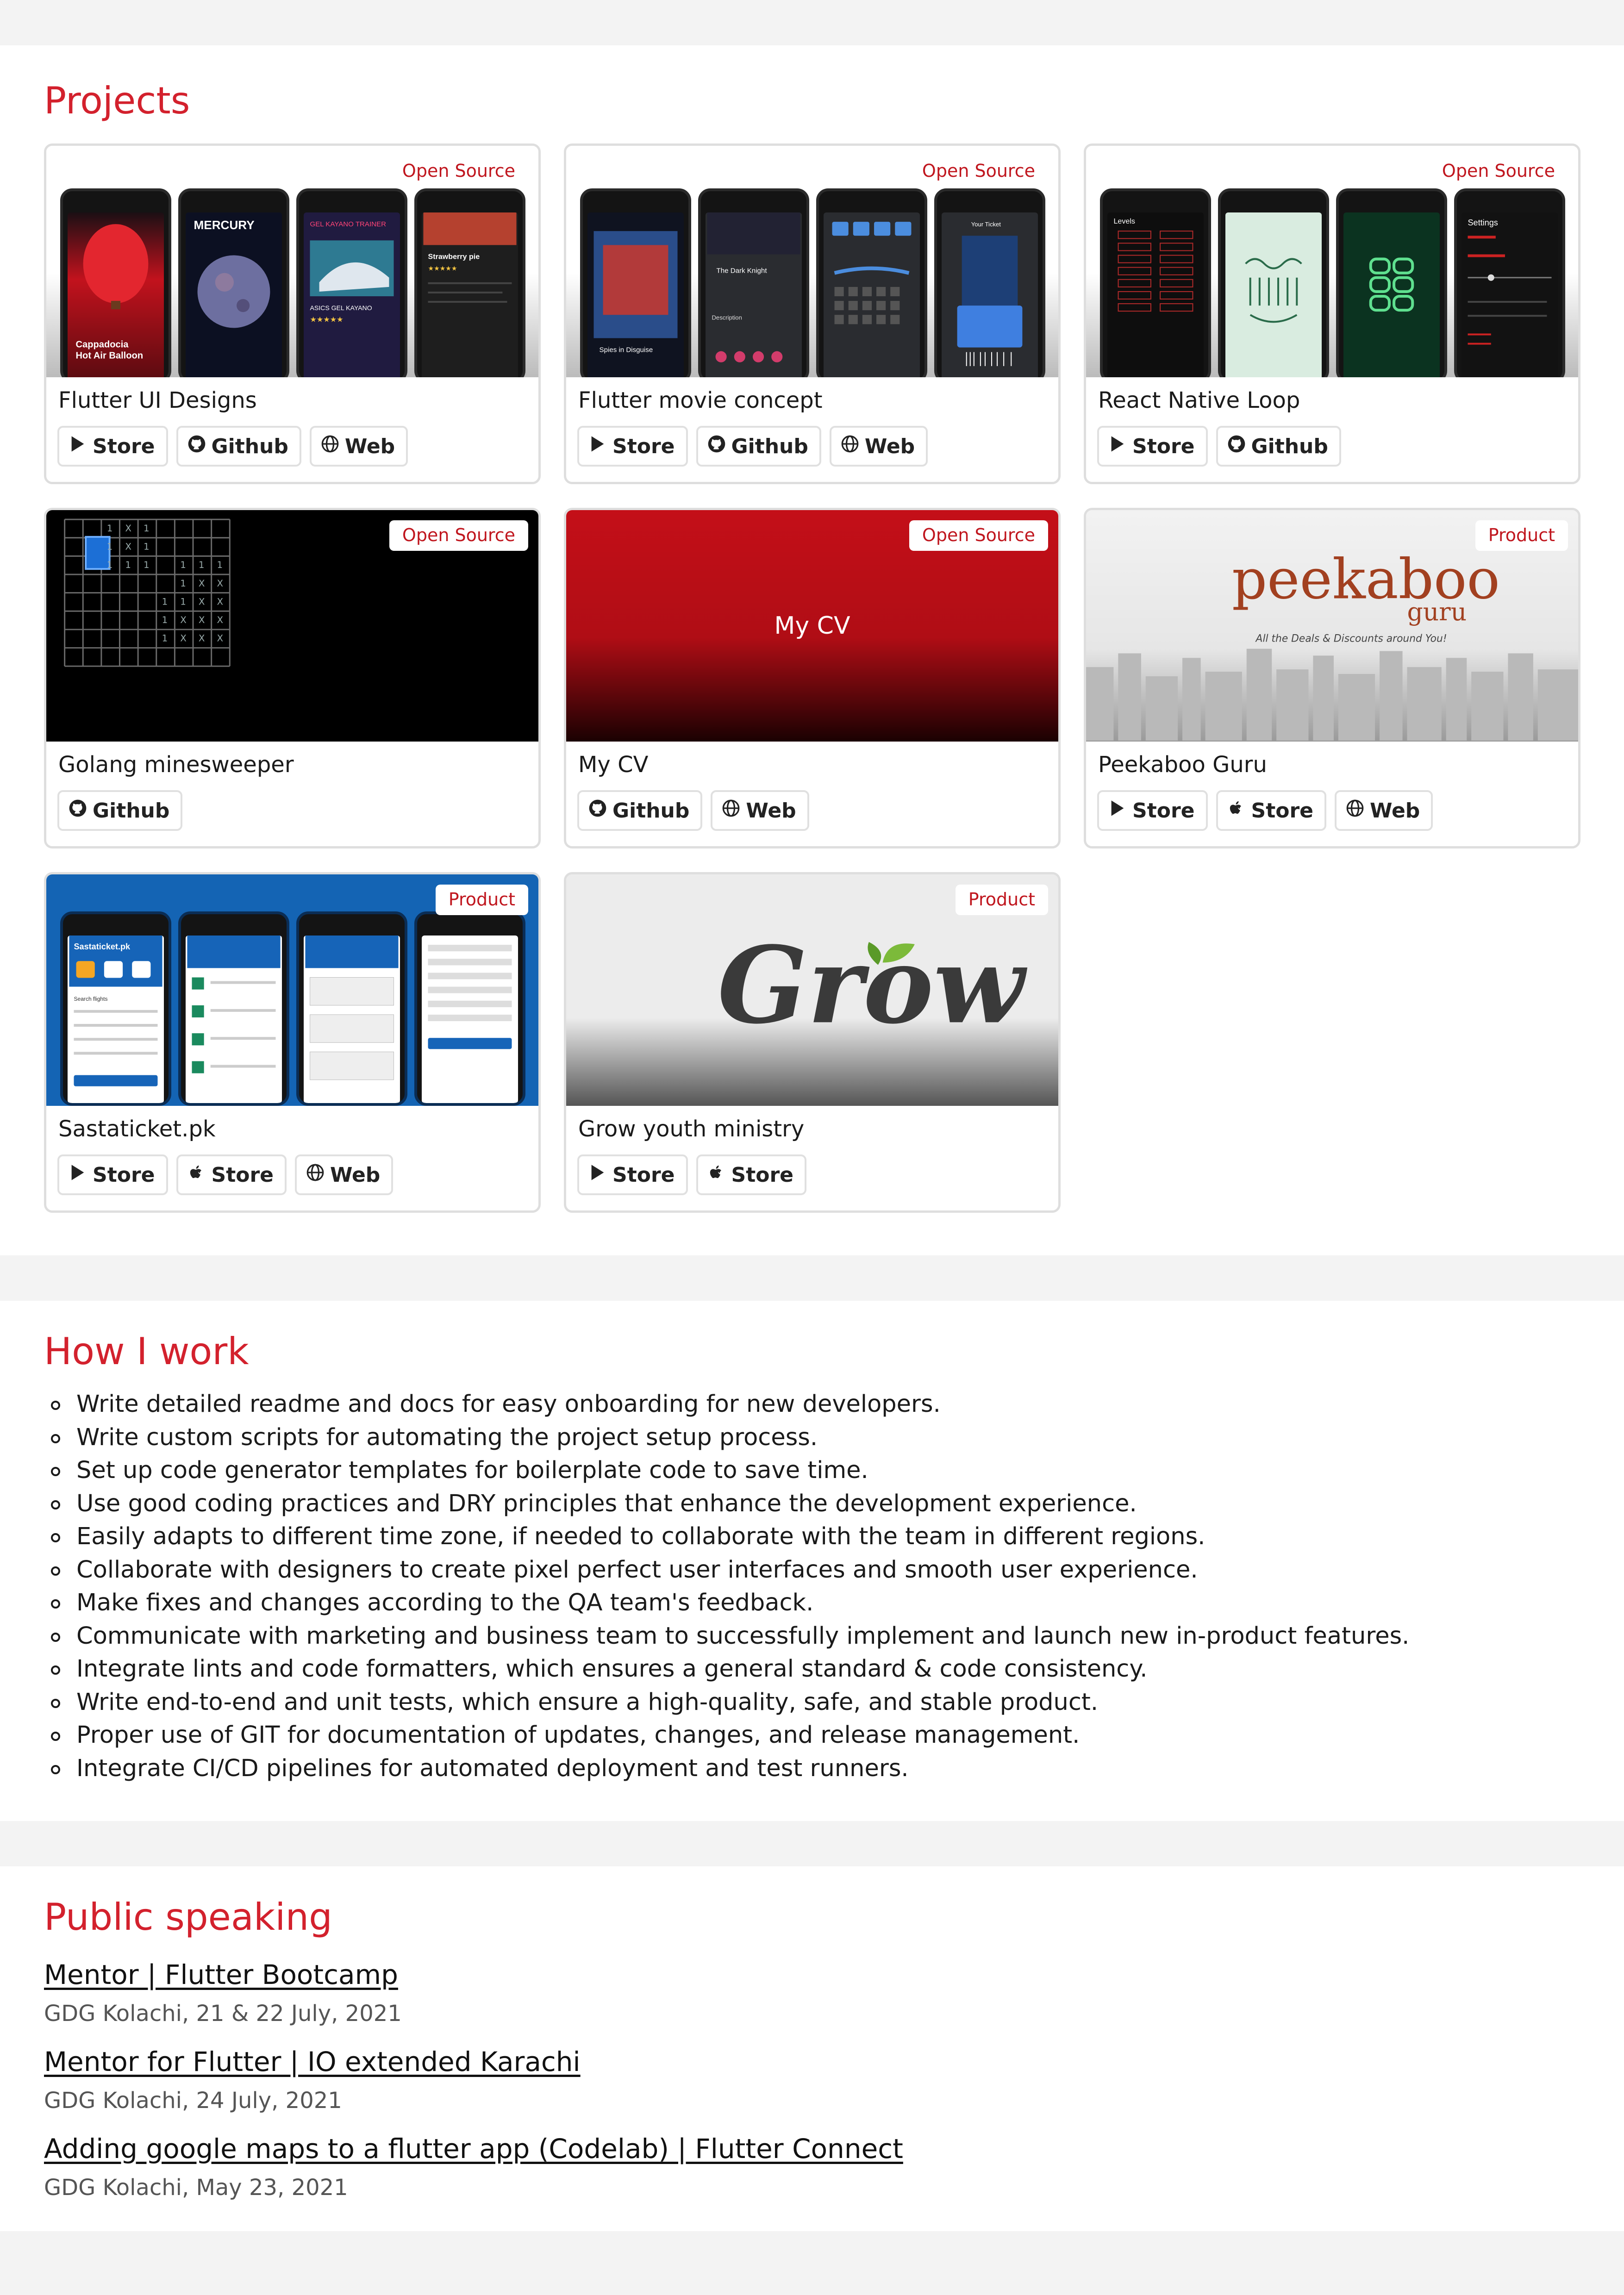 The width and height of the screenshot is (1624, 2295). Describe the element at coordinates (193, 2101) in the screenshot. I see `talk-meta: GDG Kolachi, 24 July, 2021` at that location.